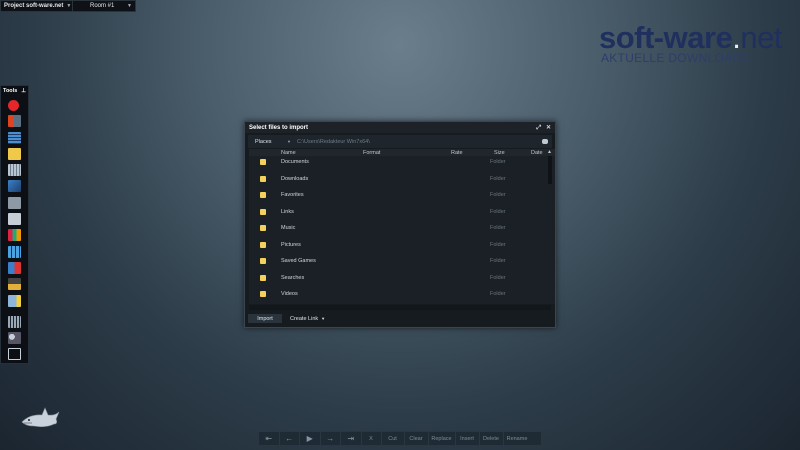  I want to click on room-label: Room #1, so click(102, 6).